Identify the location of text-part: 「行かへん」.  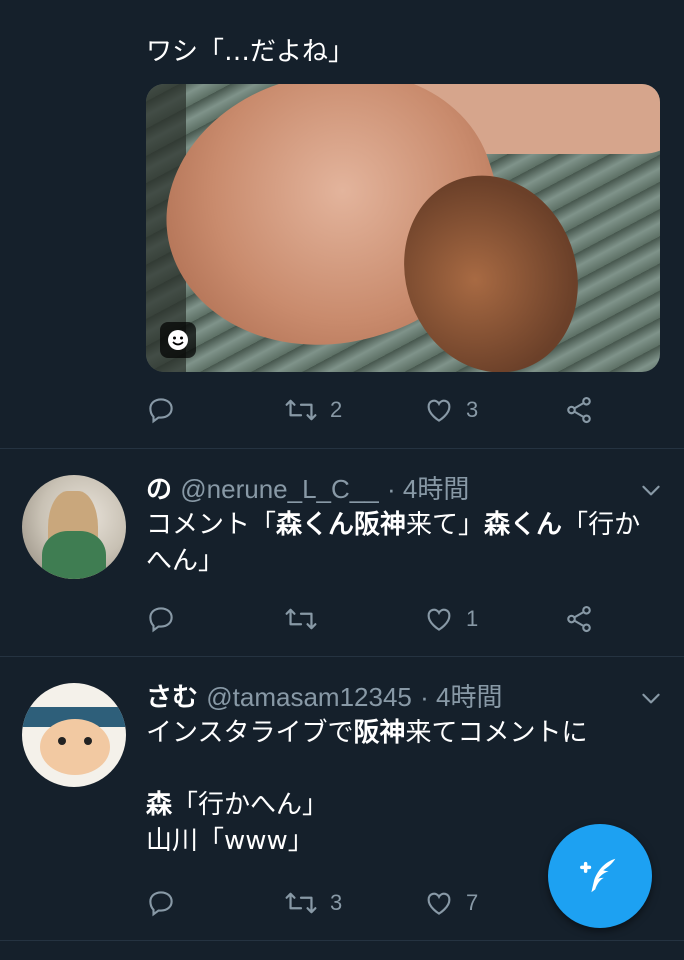
(250, 805).